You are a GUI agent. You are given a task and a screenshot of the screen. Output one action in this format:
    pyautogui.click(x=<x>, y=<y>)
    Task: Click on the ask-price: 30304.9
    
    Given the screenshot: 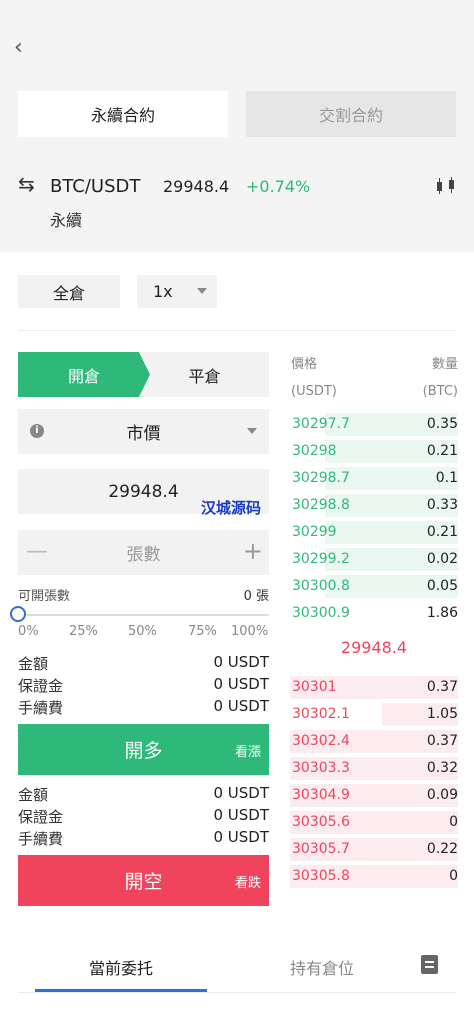 What is the action you would take?
    pyautogui.click(x=321, y=795)
    